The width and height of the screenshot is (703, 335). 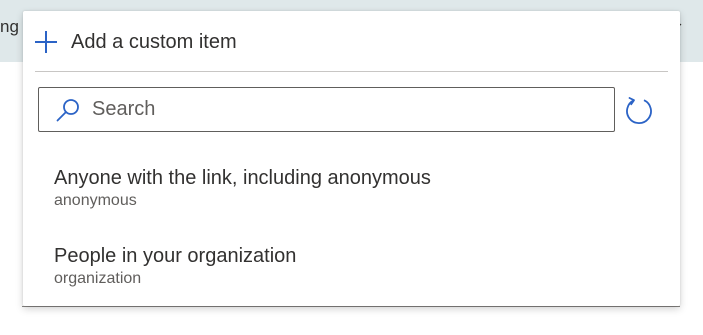 What do you see at coordinates (342, 109) in the screenshot?
I see `search-input` at bounding box center [342, 109].